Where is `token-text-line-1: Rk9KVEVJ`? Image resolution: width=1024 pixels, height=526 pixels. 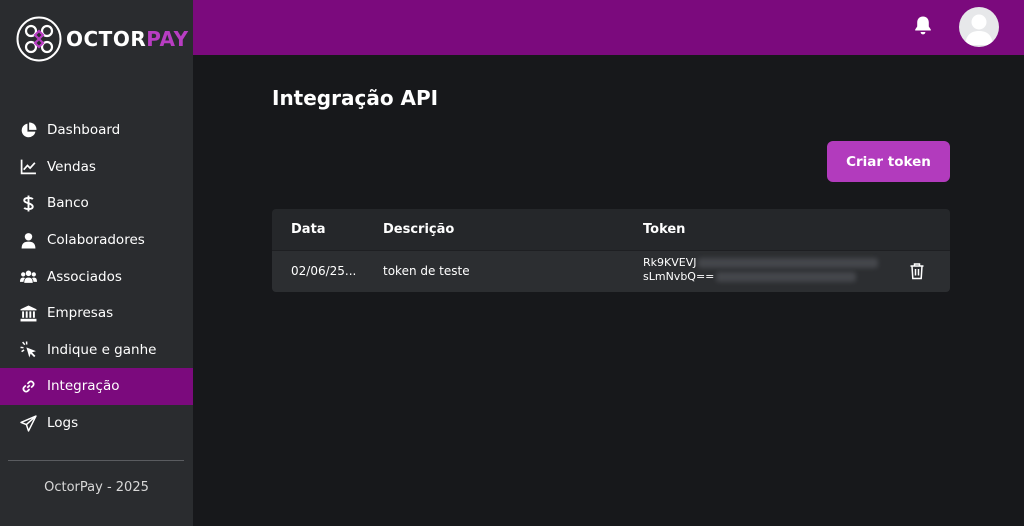 token-text-line-1: Rk9KVEVJ is located at coordinates (670, 262).